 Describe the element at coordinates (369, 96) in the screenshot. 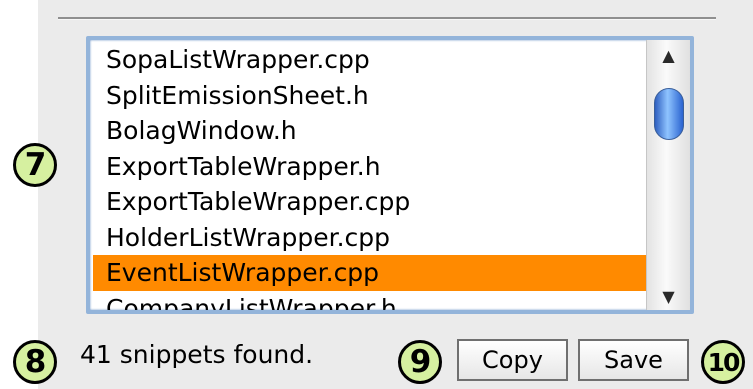

I see `list-item: SplitEmissionSheet.h` at that location.